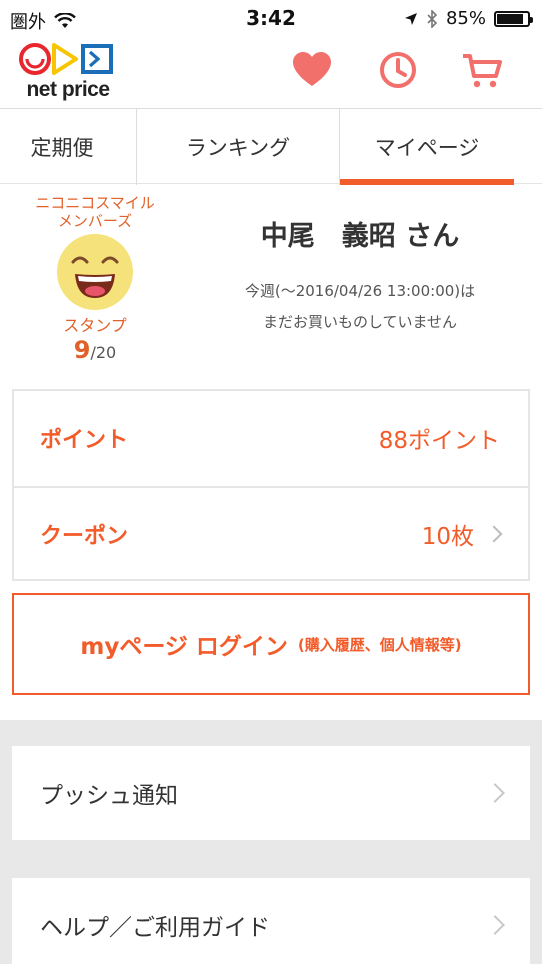 The image size is (542, 964). Describe the element at coordinates (360, 236) in the screenshot. I see `user-name: 中尾 義昭 さん` at that location.